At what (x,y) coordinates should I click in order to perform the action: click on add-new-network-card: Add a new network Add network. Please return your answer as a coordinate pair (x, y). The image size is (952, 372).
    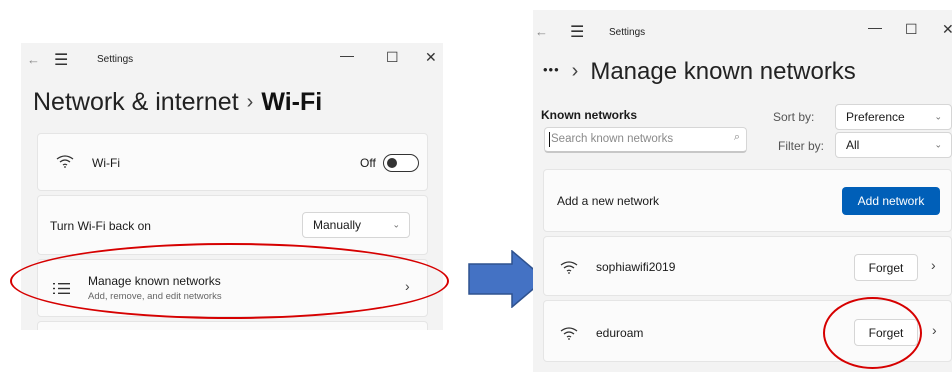
    Looking at the image, I should click on (747, 200).